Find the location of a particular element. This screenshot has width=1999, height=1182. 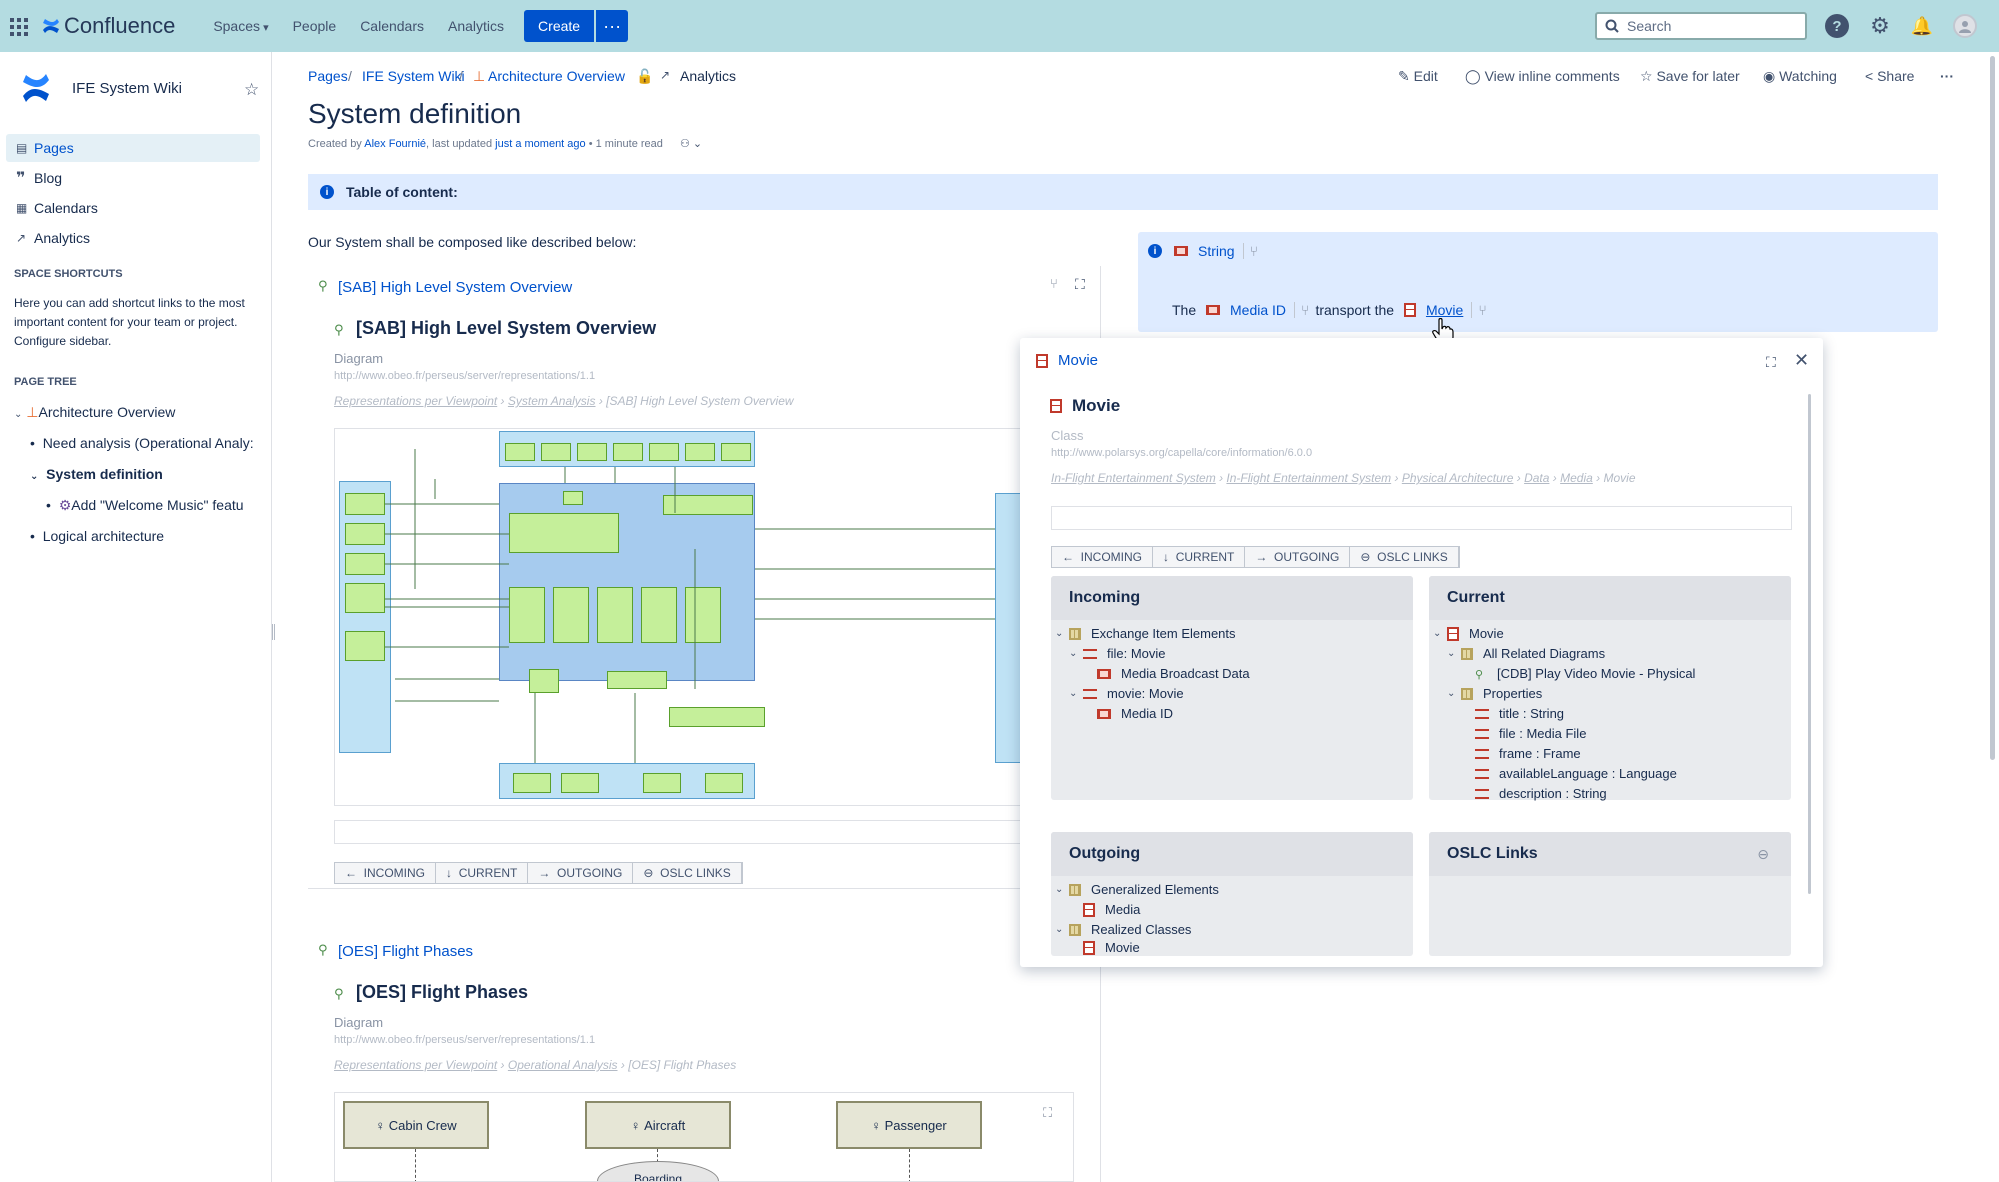

tree-node: Movie is located at coordinates (1111, 947).